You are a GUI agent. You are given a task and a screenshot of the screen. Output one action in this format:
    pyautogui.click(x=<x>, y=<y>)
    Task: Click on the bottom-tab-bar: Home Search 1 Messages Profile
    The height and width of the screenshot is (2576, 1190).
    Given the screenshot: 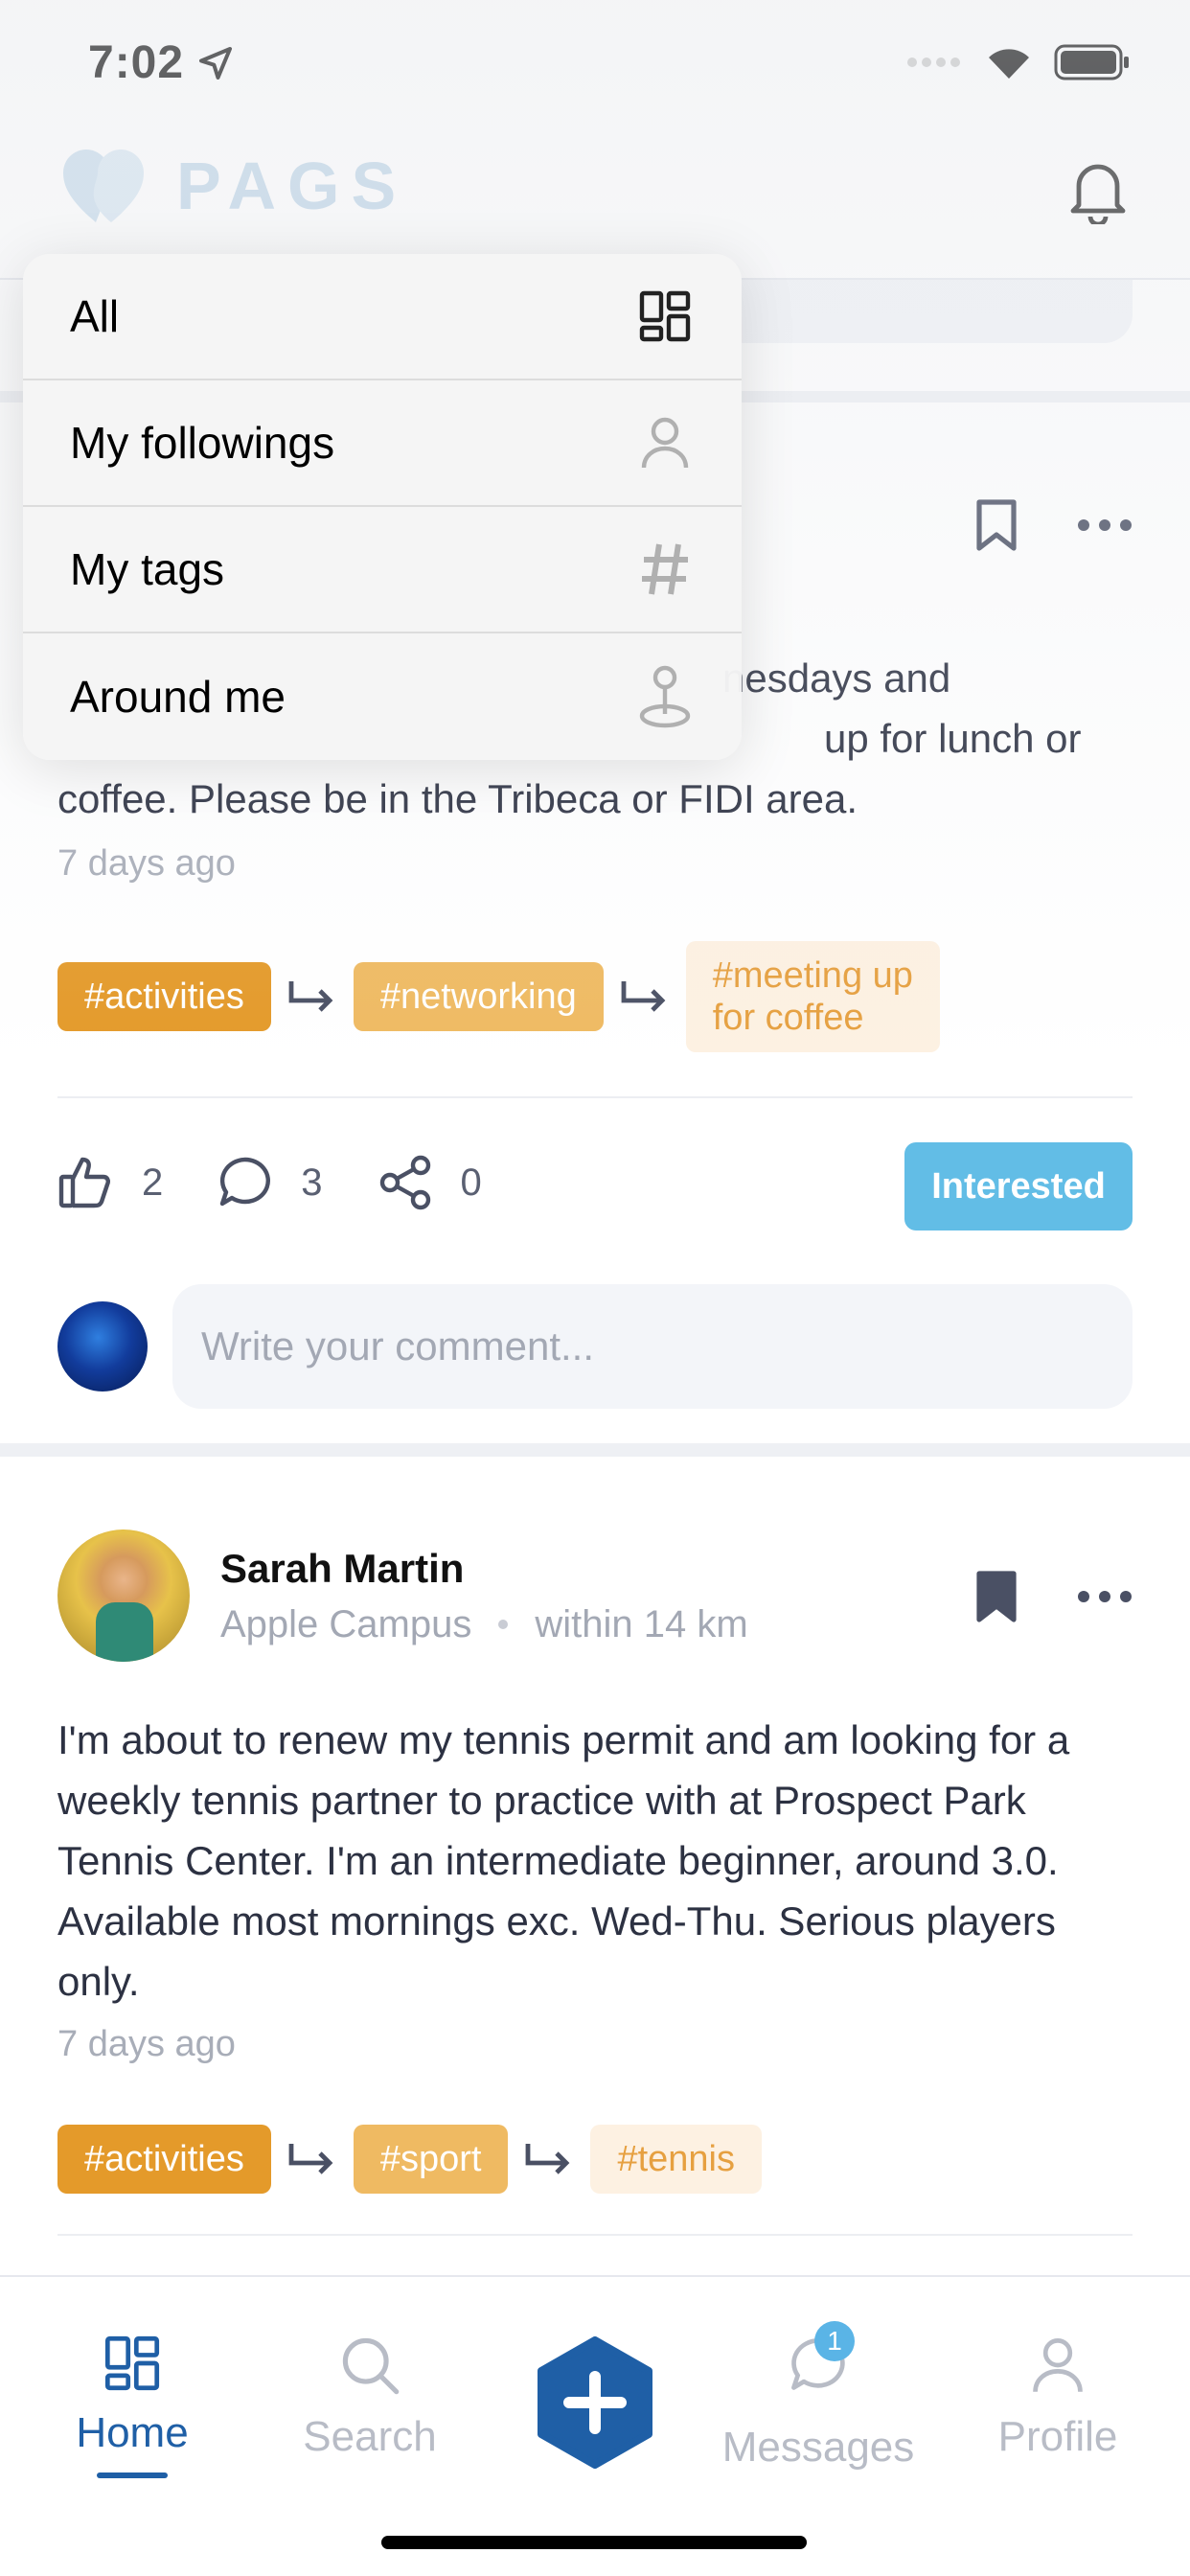 What is the action you would take?
    pyautogui.click(x=595, y=2425)
    